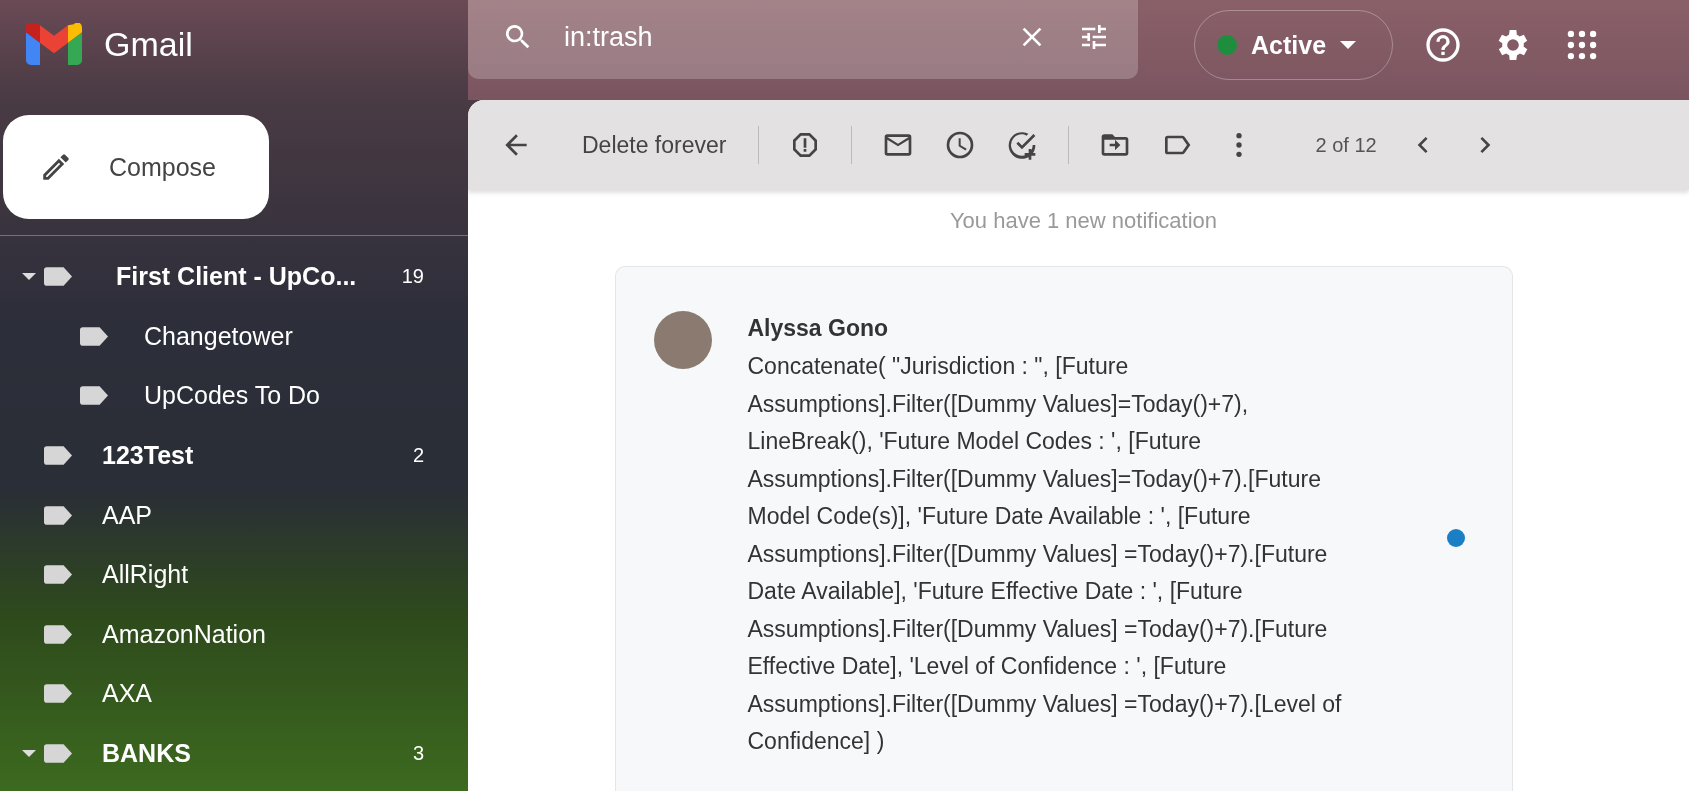  I want to click on label-item: AAP, so click(234, 515).